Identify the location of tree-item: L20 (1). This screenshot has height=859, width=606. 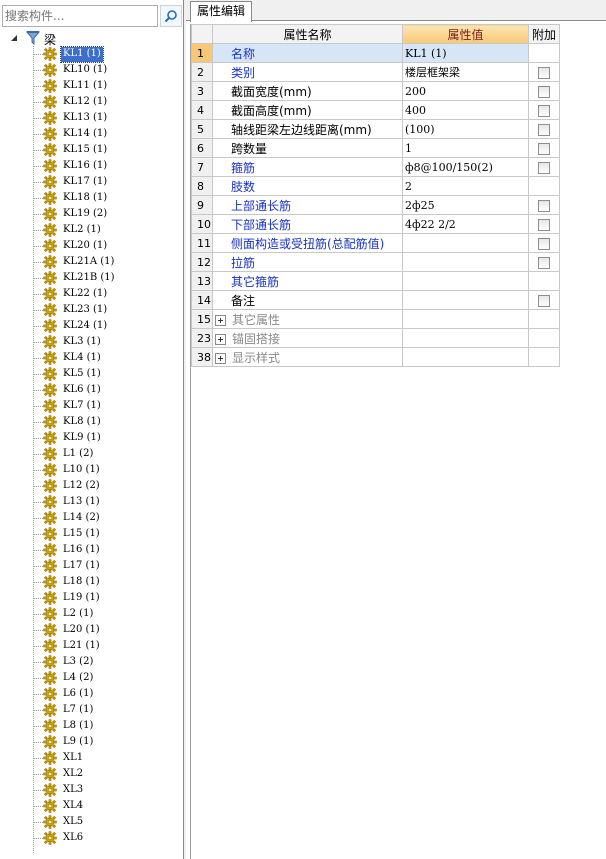
(91, 630).